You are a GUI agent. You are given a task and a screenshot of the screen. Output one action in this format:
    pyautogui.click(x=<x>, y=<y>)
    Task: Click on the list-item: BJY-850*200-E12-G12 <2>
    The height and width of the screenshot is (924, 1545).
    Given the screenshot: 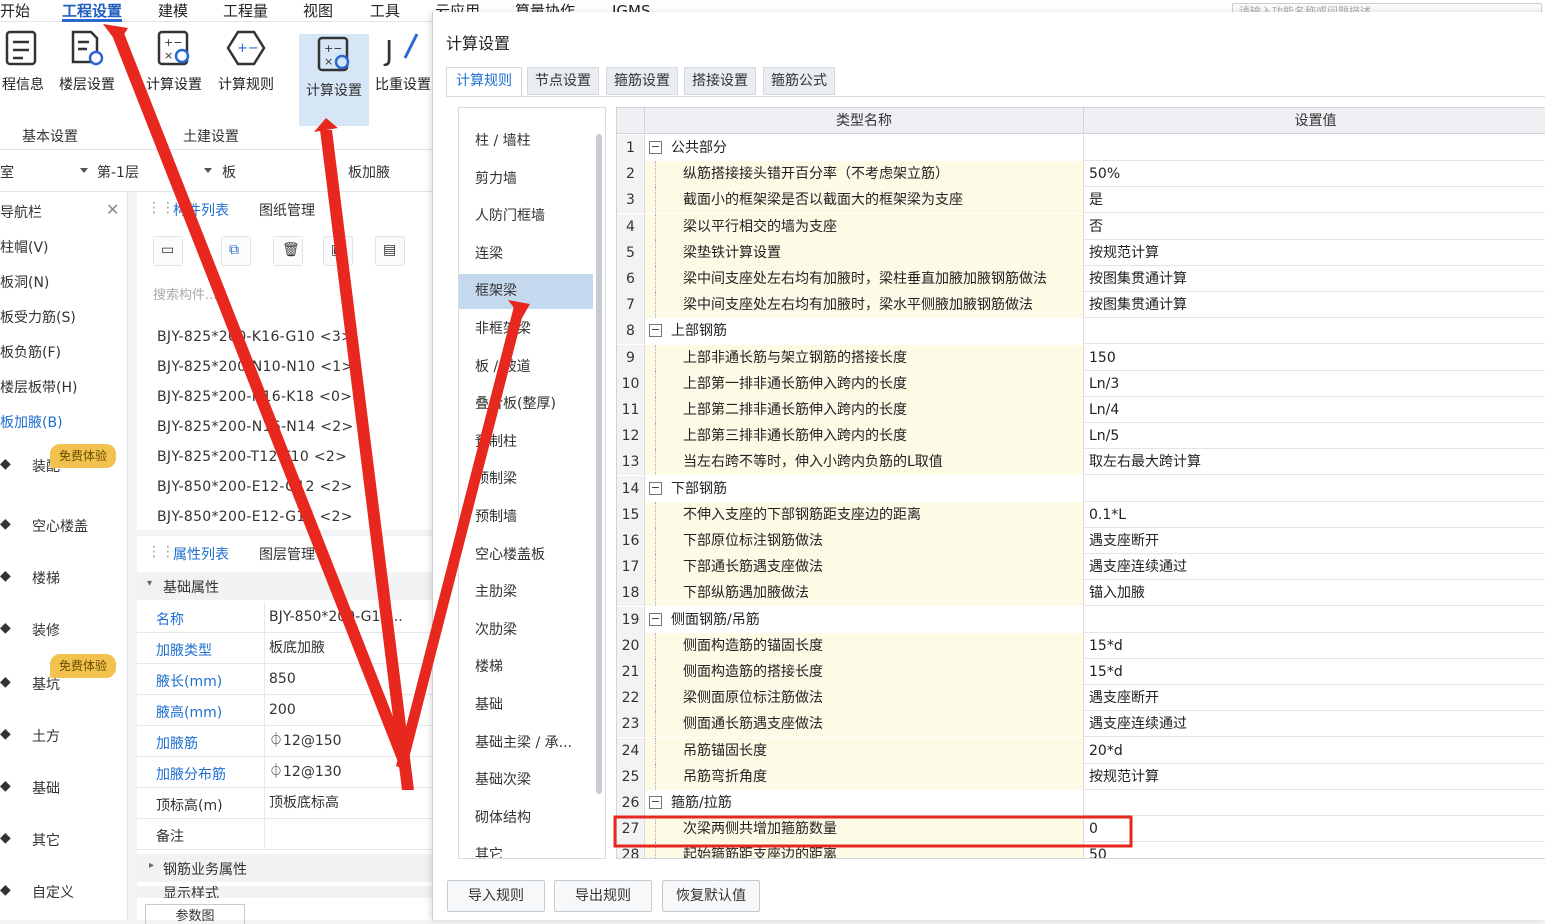 What is the action you would take?
    pyautogui.click(x=255, y=487)
    